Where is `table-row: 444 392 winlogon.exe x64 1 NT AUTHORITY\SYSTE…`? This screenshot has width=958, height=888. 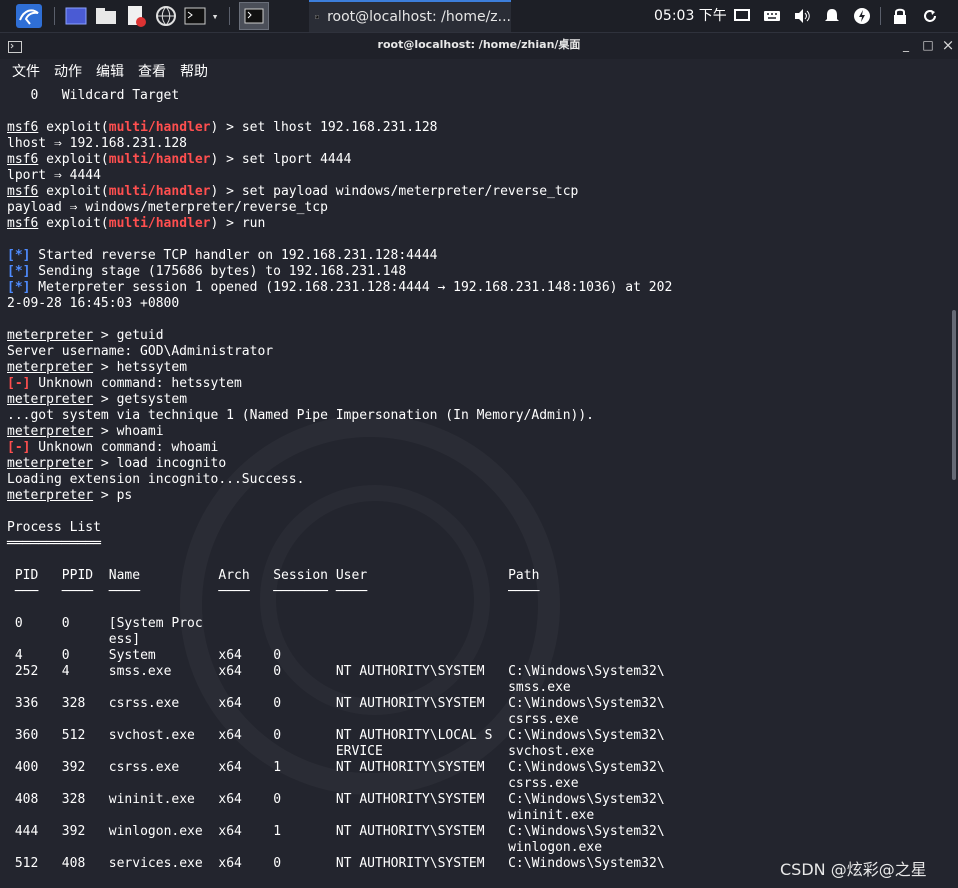
table-row: 444 392 winlogon.exe x64 1 NT AUTHORITY\SYSTE… is located at coordinates (477, 832).